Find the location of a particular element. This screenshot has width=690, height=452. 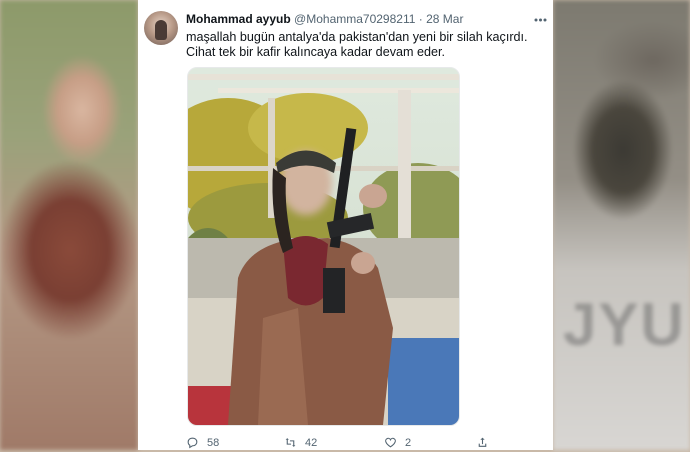

reply-button: 58 is located at coordinates (202, 442).